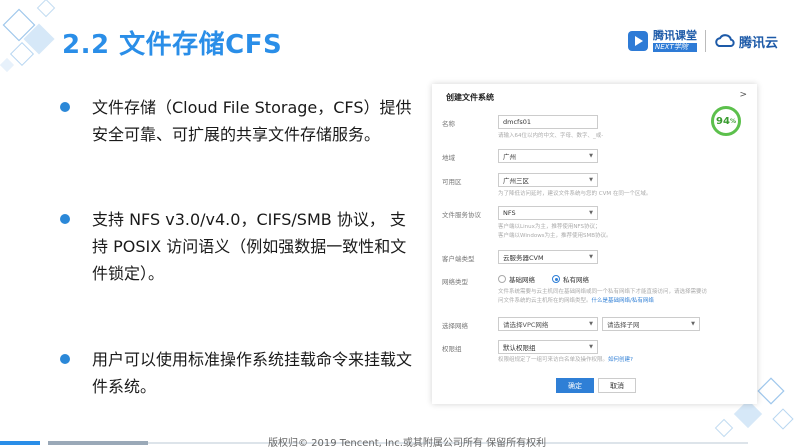  I want to click on permission-label: 权限组, so click(452, 349).